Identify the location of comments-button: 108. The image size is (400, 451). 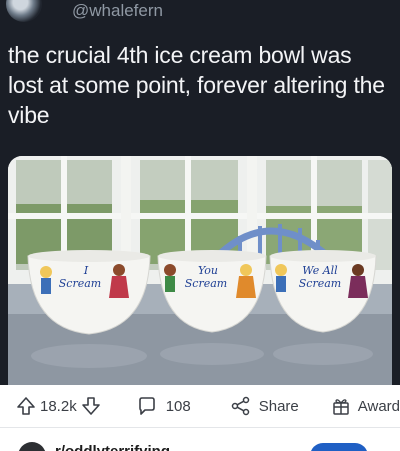
(164, 406).